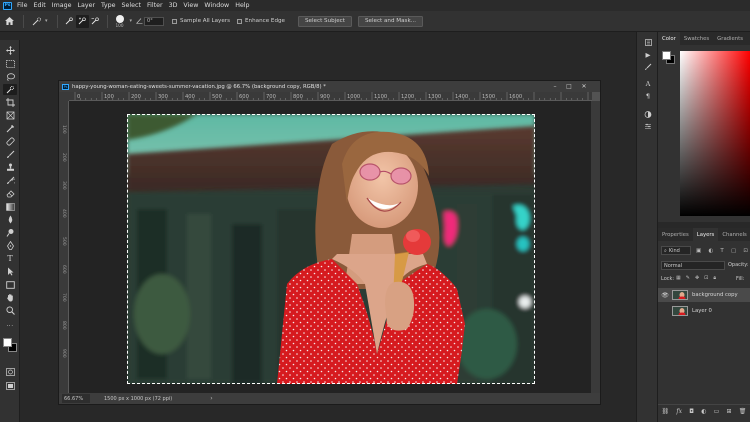 The height and width of the screenshot is (422, 750). Describe the element at coordinates (688, 278) in the screenshot. I see `lock-pixels-icon: ✎` at that location.